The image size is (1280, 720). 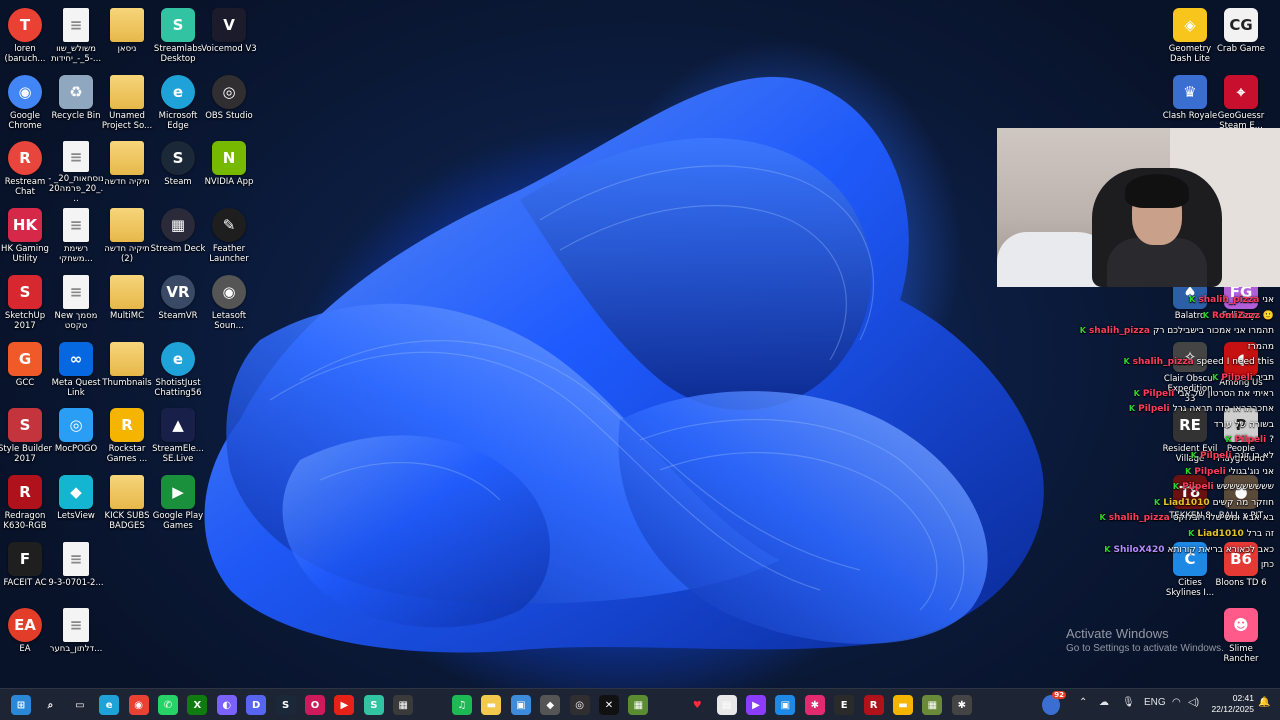 I want to click on desktop-shortcut: ◆ LetsView, so click(x=76, y=503).